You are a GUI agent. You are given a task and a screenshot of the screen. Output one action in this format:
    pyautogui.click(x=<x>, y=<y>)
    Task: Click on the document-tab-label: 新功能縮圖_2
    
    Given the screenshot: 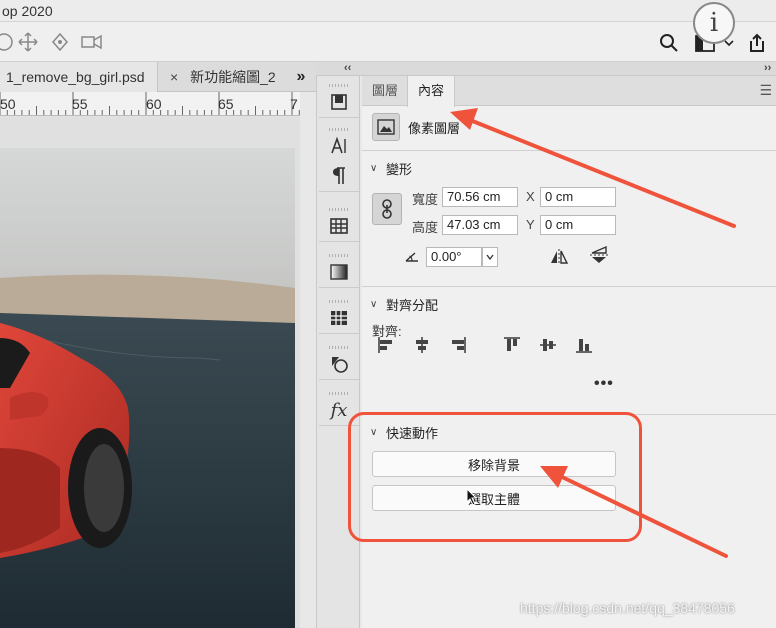 What is the action you would take?
    pyautogui.click(x=233, y=77)
    